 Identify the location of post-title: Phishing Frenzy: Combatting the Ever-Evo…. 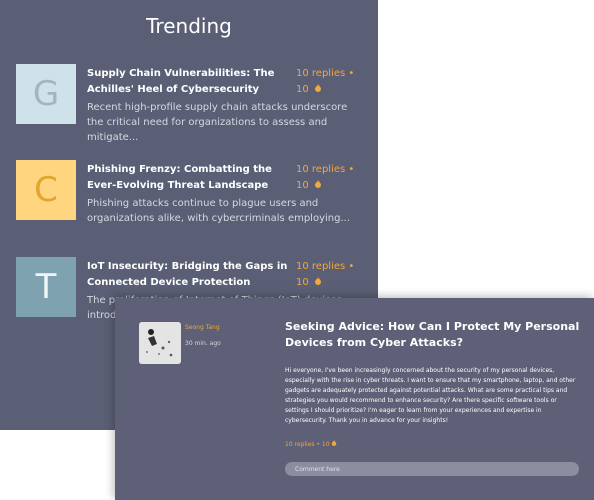
(189, 178).